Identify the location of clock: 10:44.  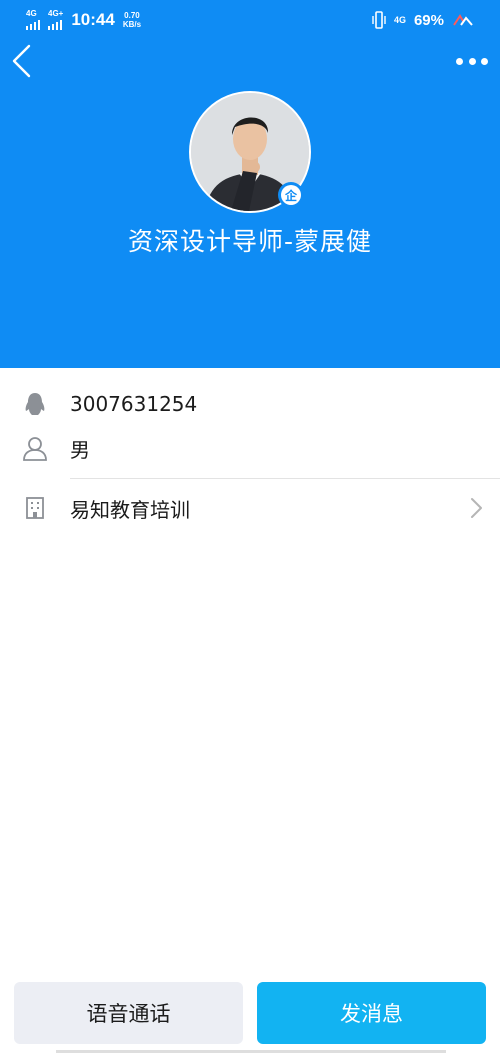
(93, 19).